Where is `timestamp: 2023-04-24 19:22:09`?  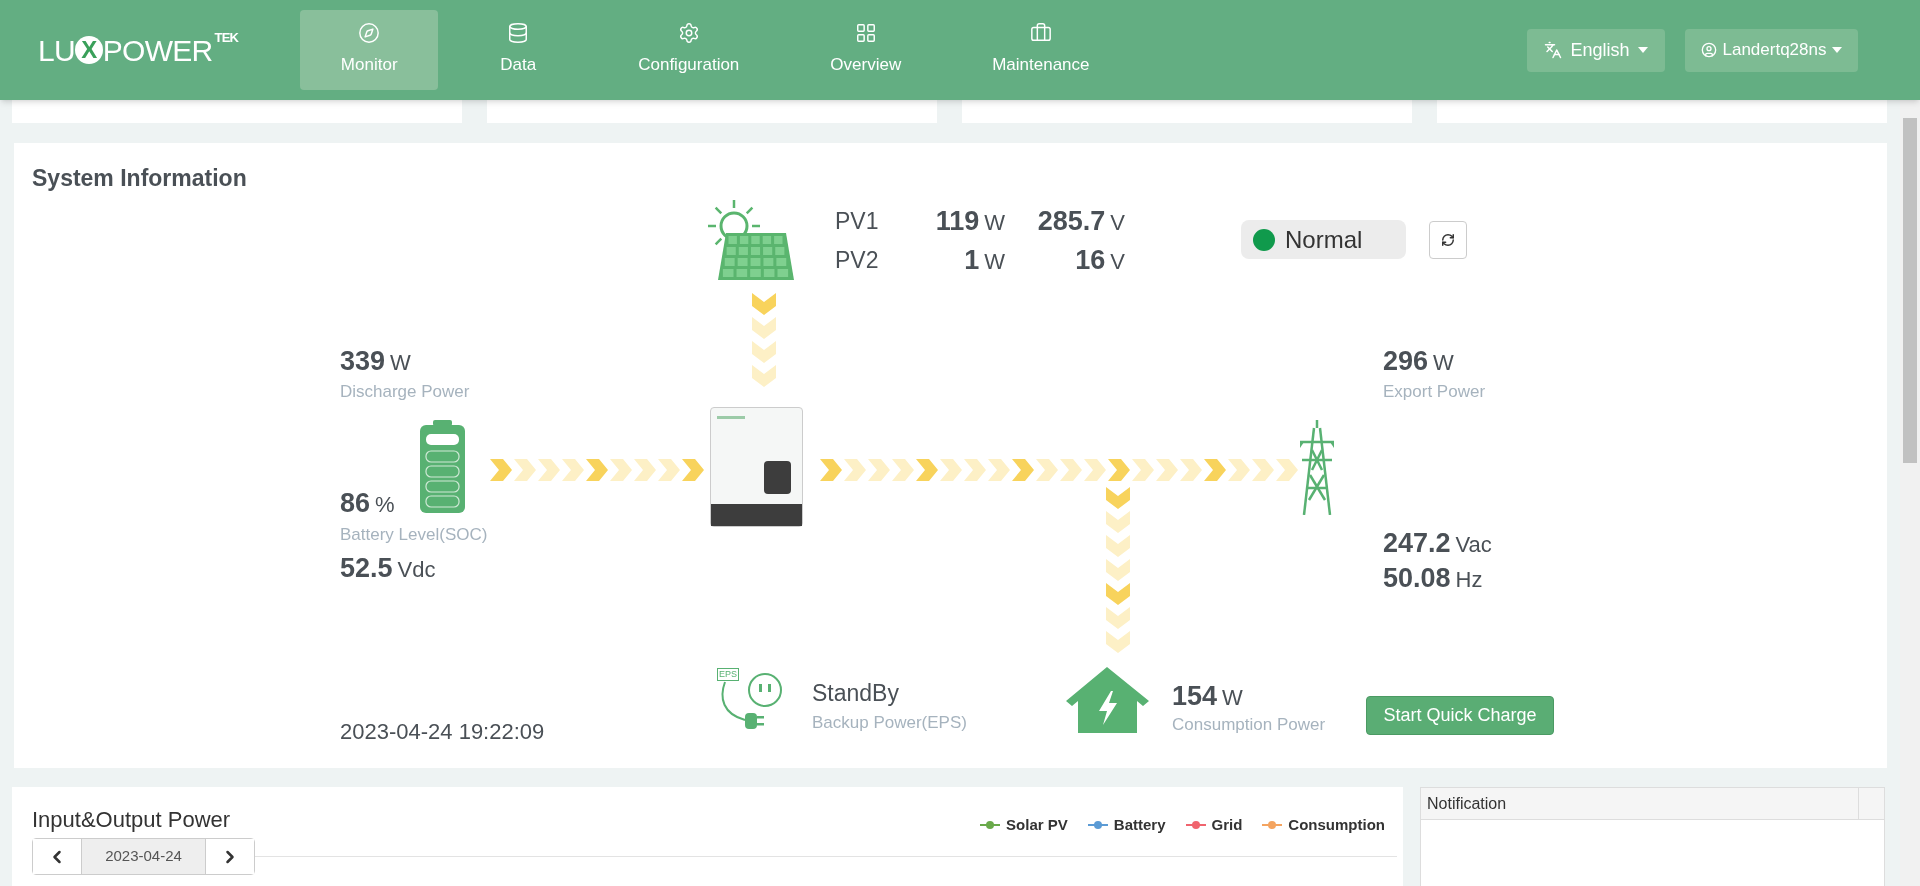 timestamp: 2023-04-24 19:22:09 is located at coordinates (442, 732).